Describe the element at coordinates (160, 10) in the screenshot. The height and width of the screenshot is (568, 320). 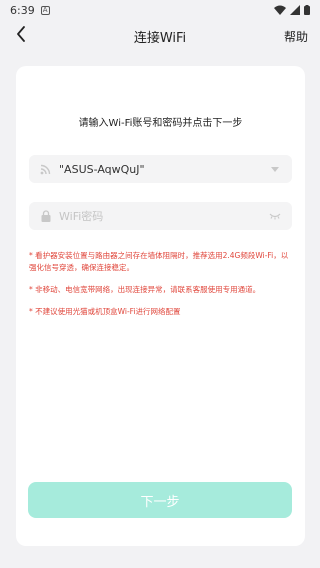
I see `status-bar: 6:39 A` at that location.